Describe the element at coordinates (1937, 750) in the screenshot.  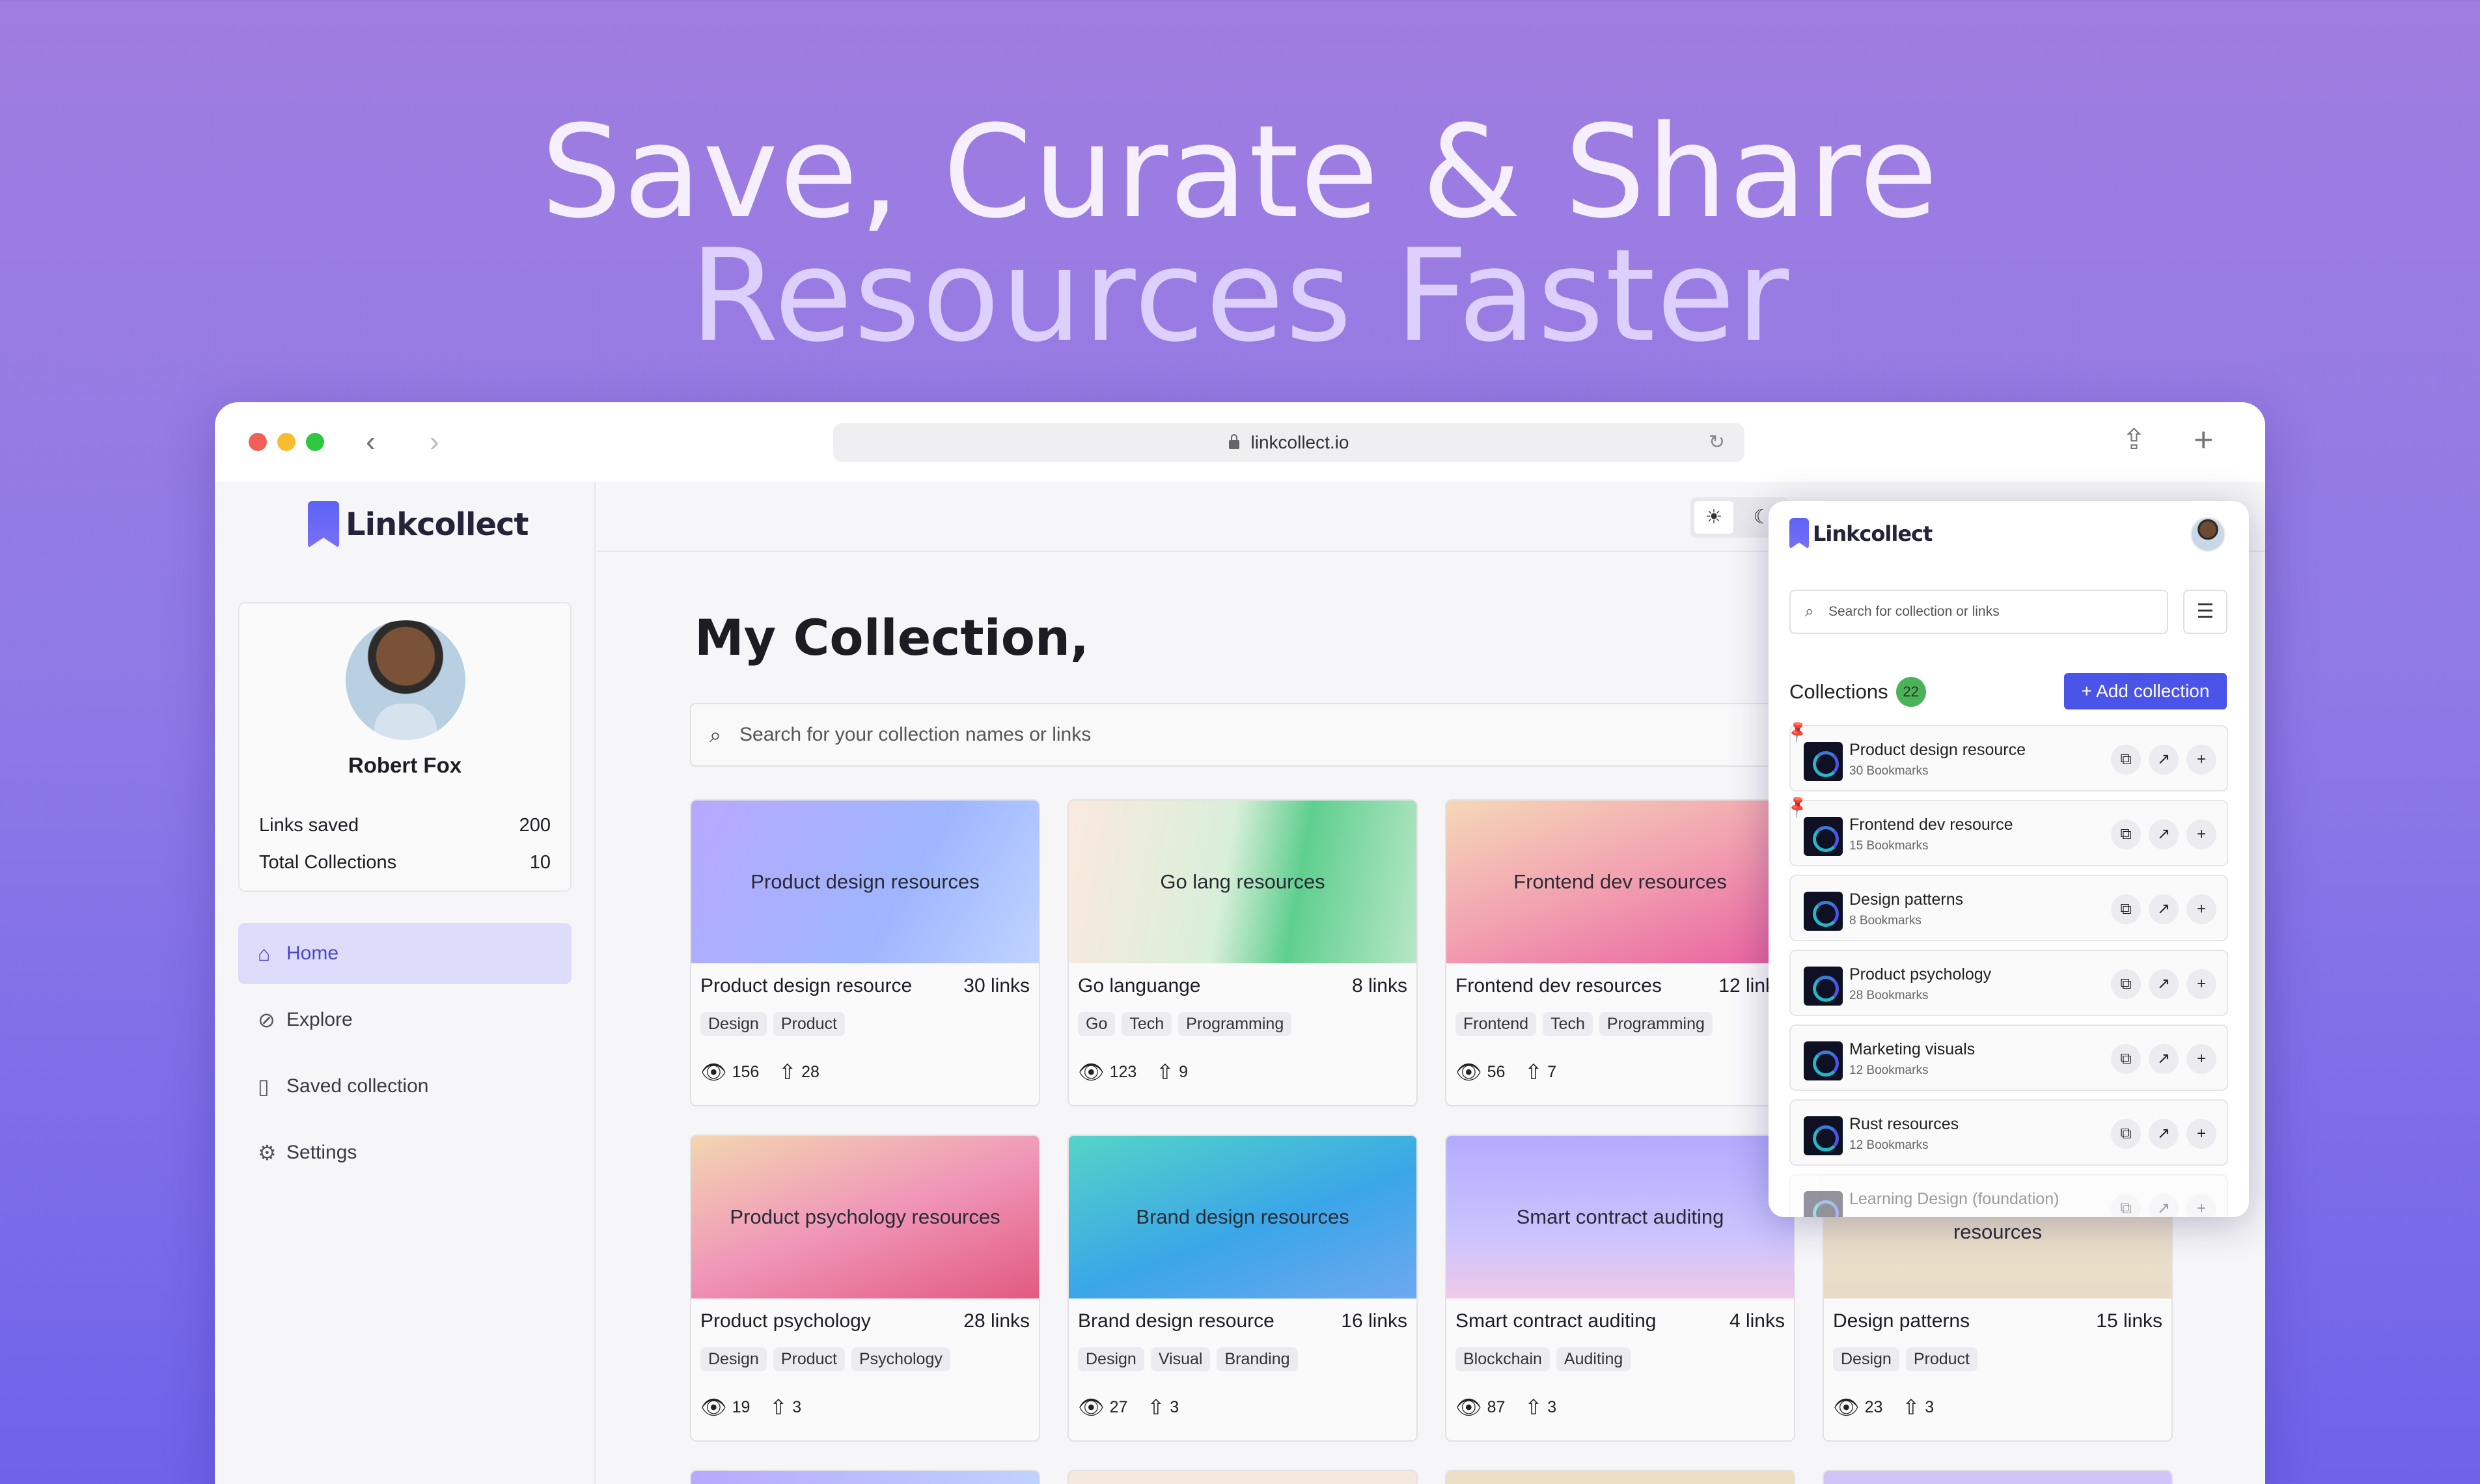
I see `collection-title: Product design resource` at that location.